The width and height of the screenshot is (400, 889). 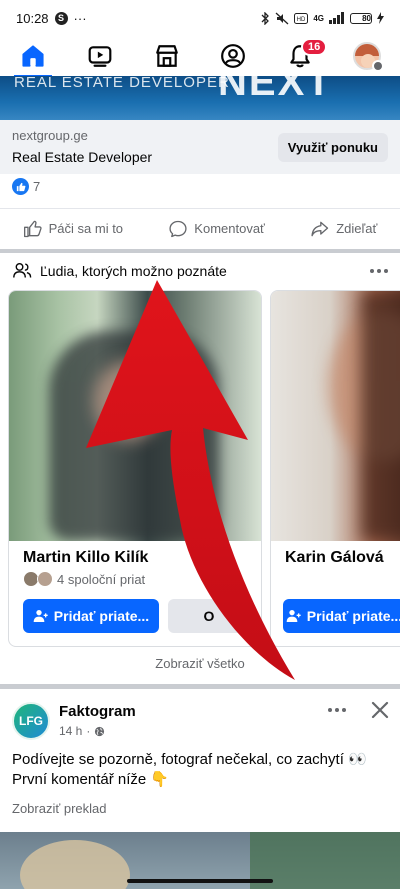 I want to click on pymk-name: Karin Gálová, so click(x=334, y=558).